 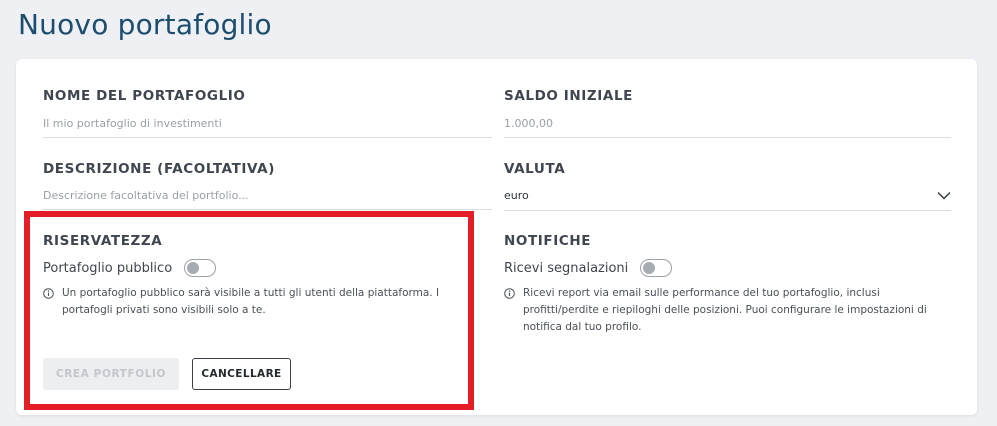 I want to click on currency-selected-value: euro, so click(x=516, y=195).